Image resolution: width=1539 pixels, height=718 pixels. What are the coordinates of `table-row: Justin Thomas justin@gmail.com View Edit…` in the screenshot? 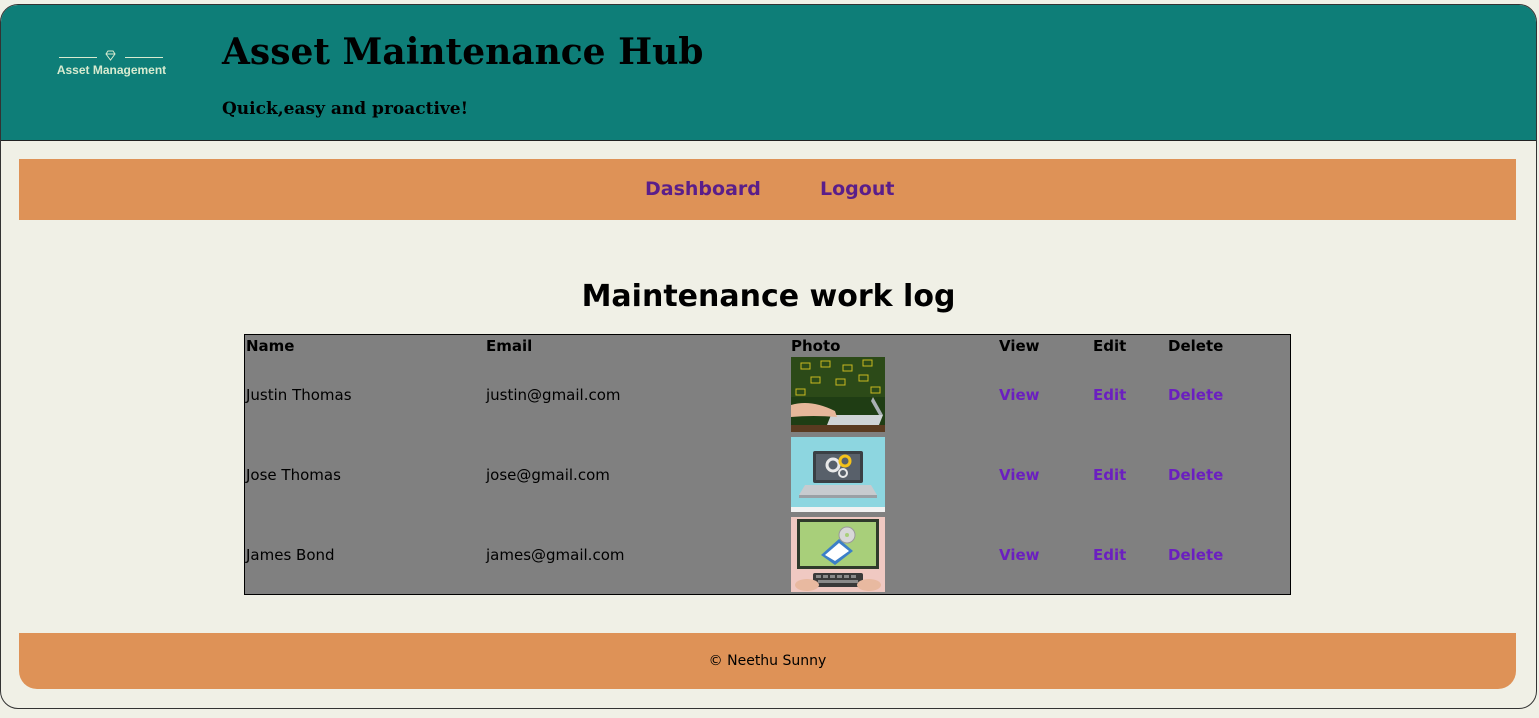 It's located at (767, 395).